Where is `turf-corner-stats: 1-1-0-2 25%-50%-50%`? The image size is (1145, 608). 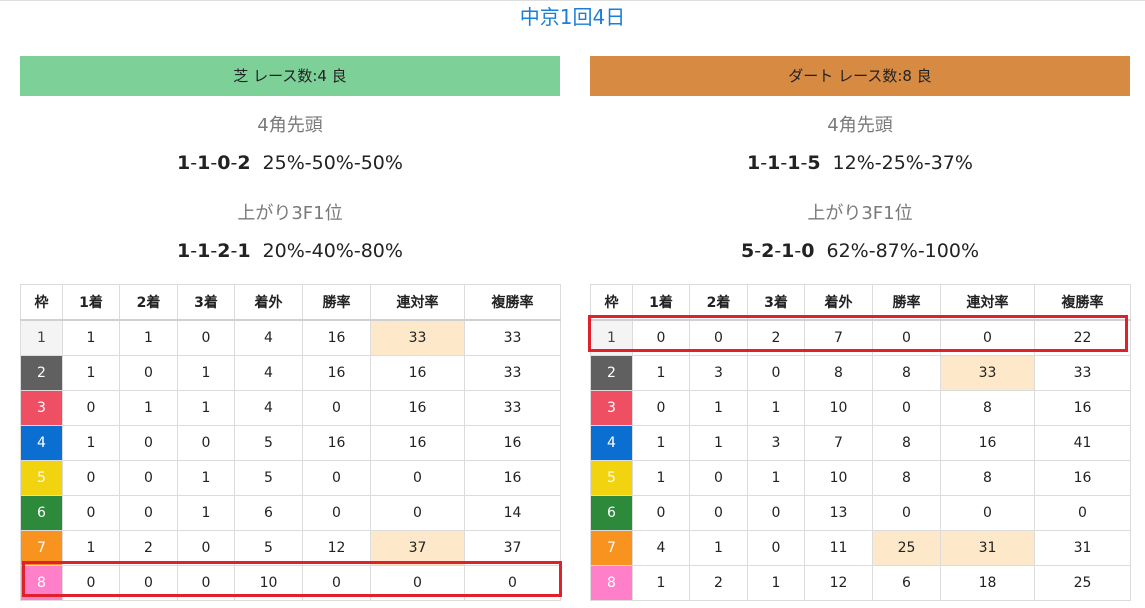 turf-corner-stats: 1-1-0-2 25%-50%-50% is located at coordinates (290, 163).